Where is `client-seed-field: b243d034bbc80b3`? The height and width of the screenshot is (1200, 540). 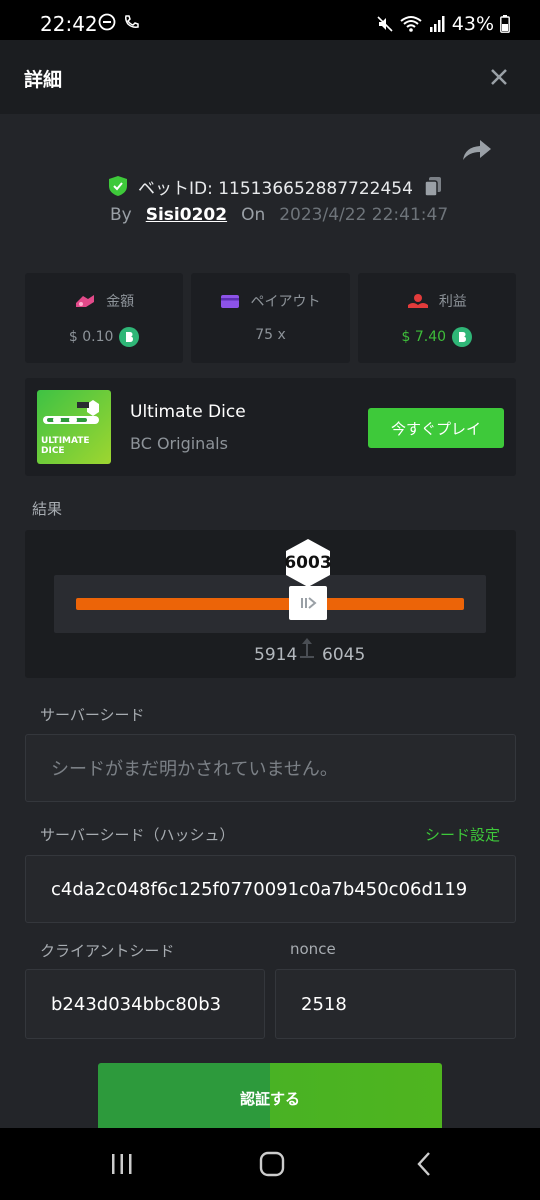
client-seed-field: b243d034bbc80b3 is located at coordinates (145, 1004).